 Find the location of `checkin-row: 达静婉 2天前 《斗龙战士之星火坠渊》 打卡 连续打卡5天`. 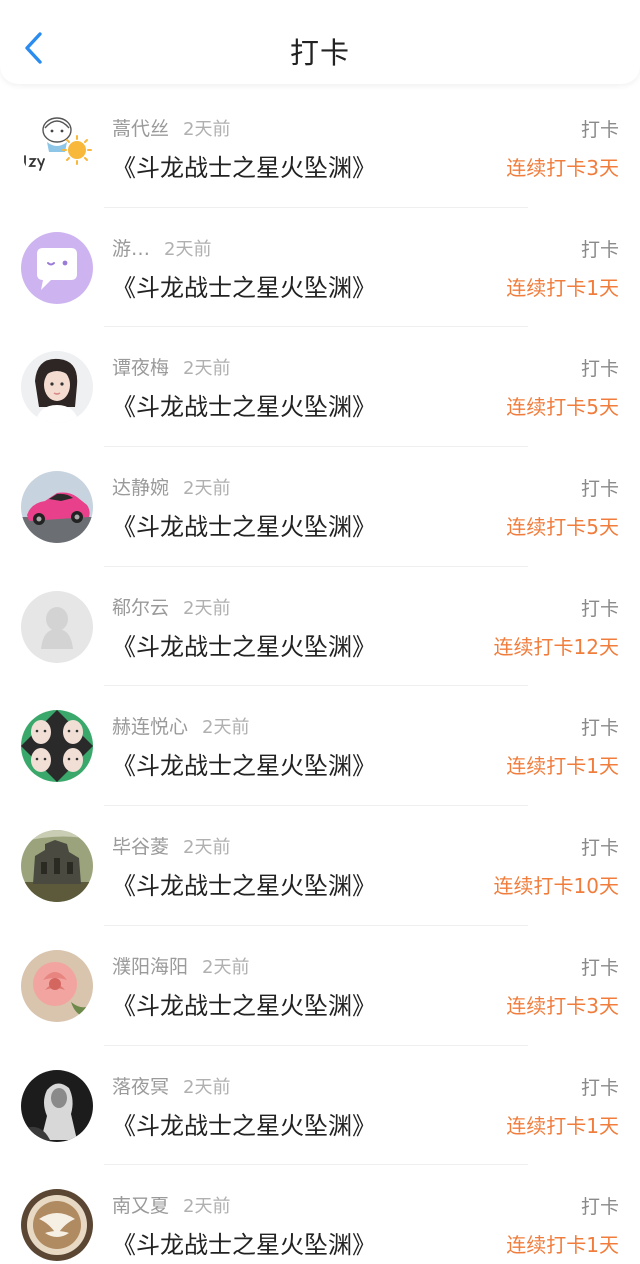

checkin-row: 达静婉 2天前 《斗龙战士之星火坠渊》 打卡 连续打卡5天 is located at coordinates (320, 507).